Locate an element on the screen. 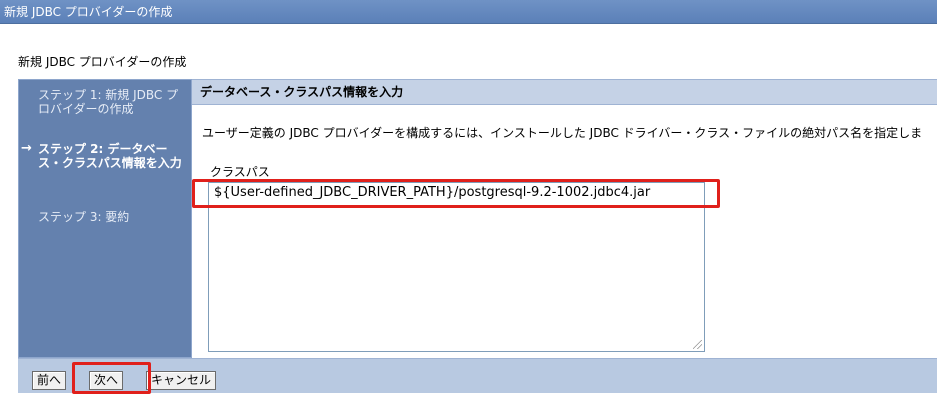 This screenshot has height=407, width=937. step-2-current: → ステップ 2: データベース・クラスパス情報を入力 is located at coordinates (104, 156).